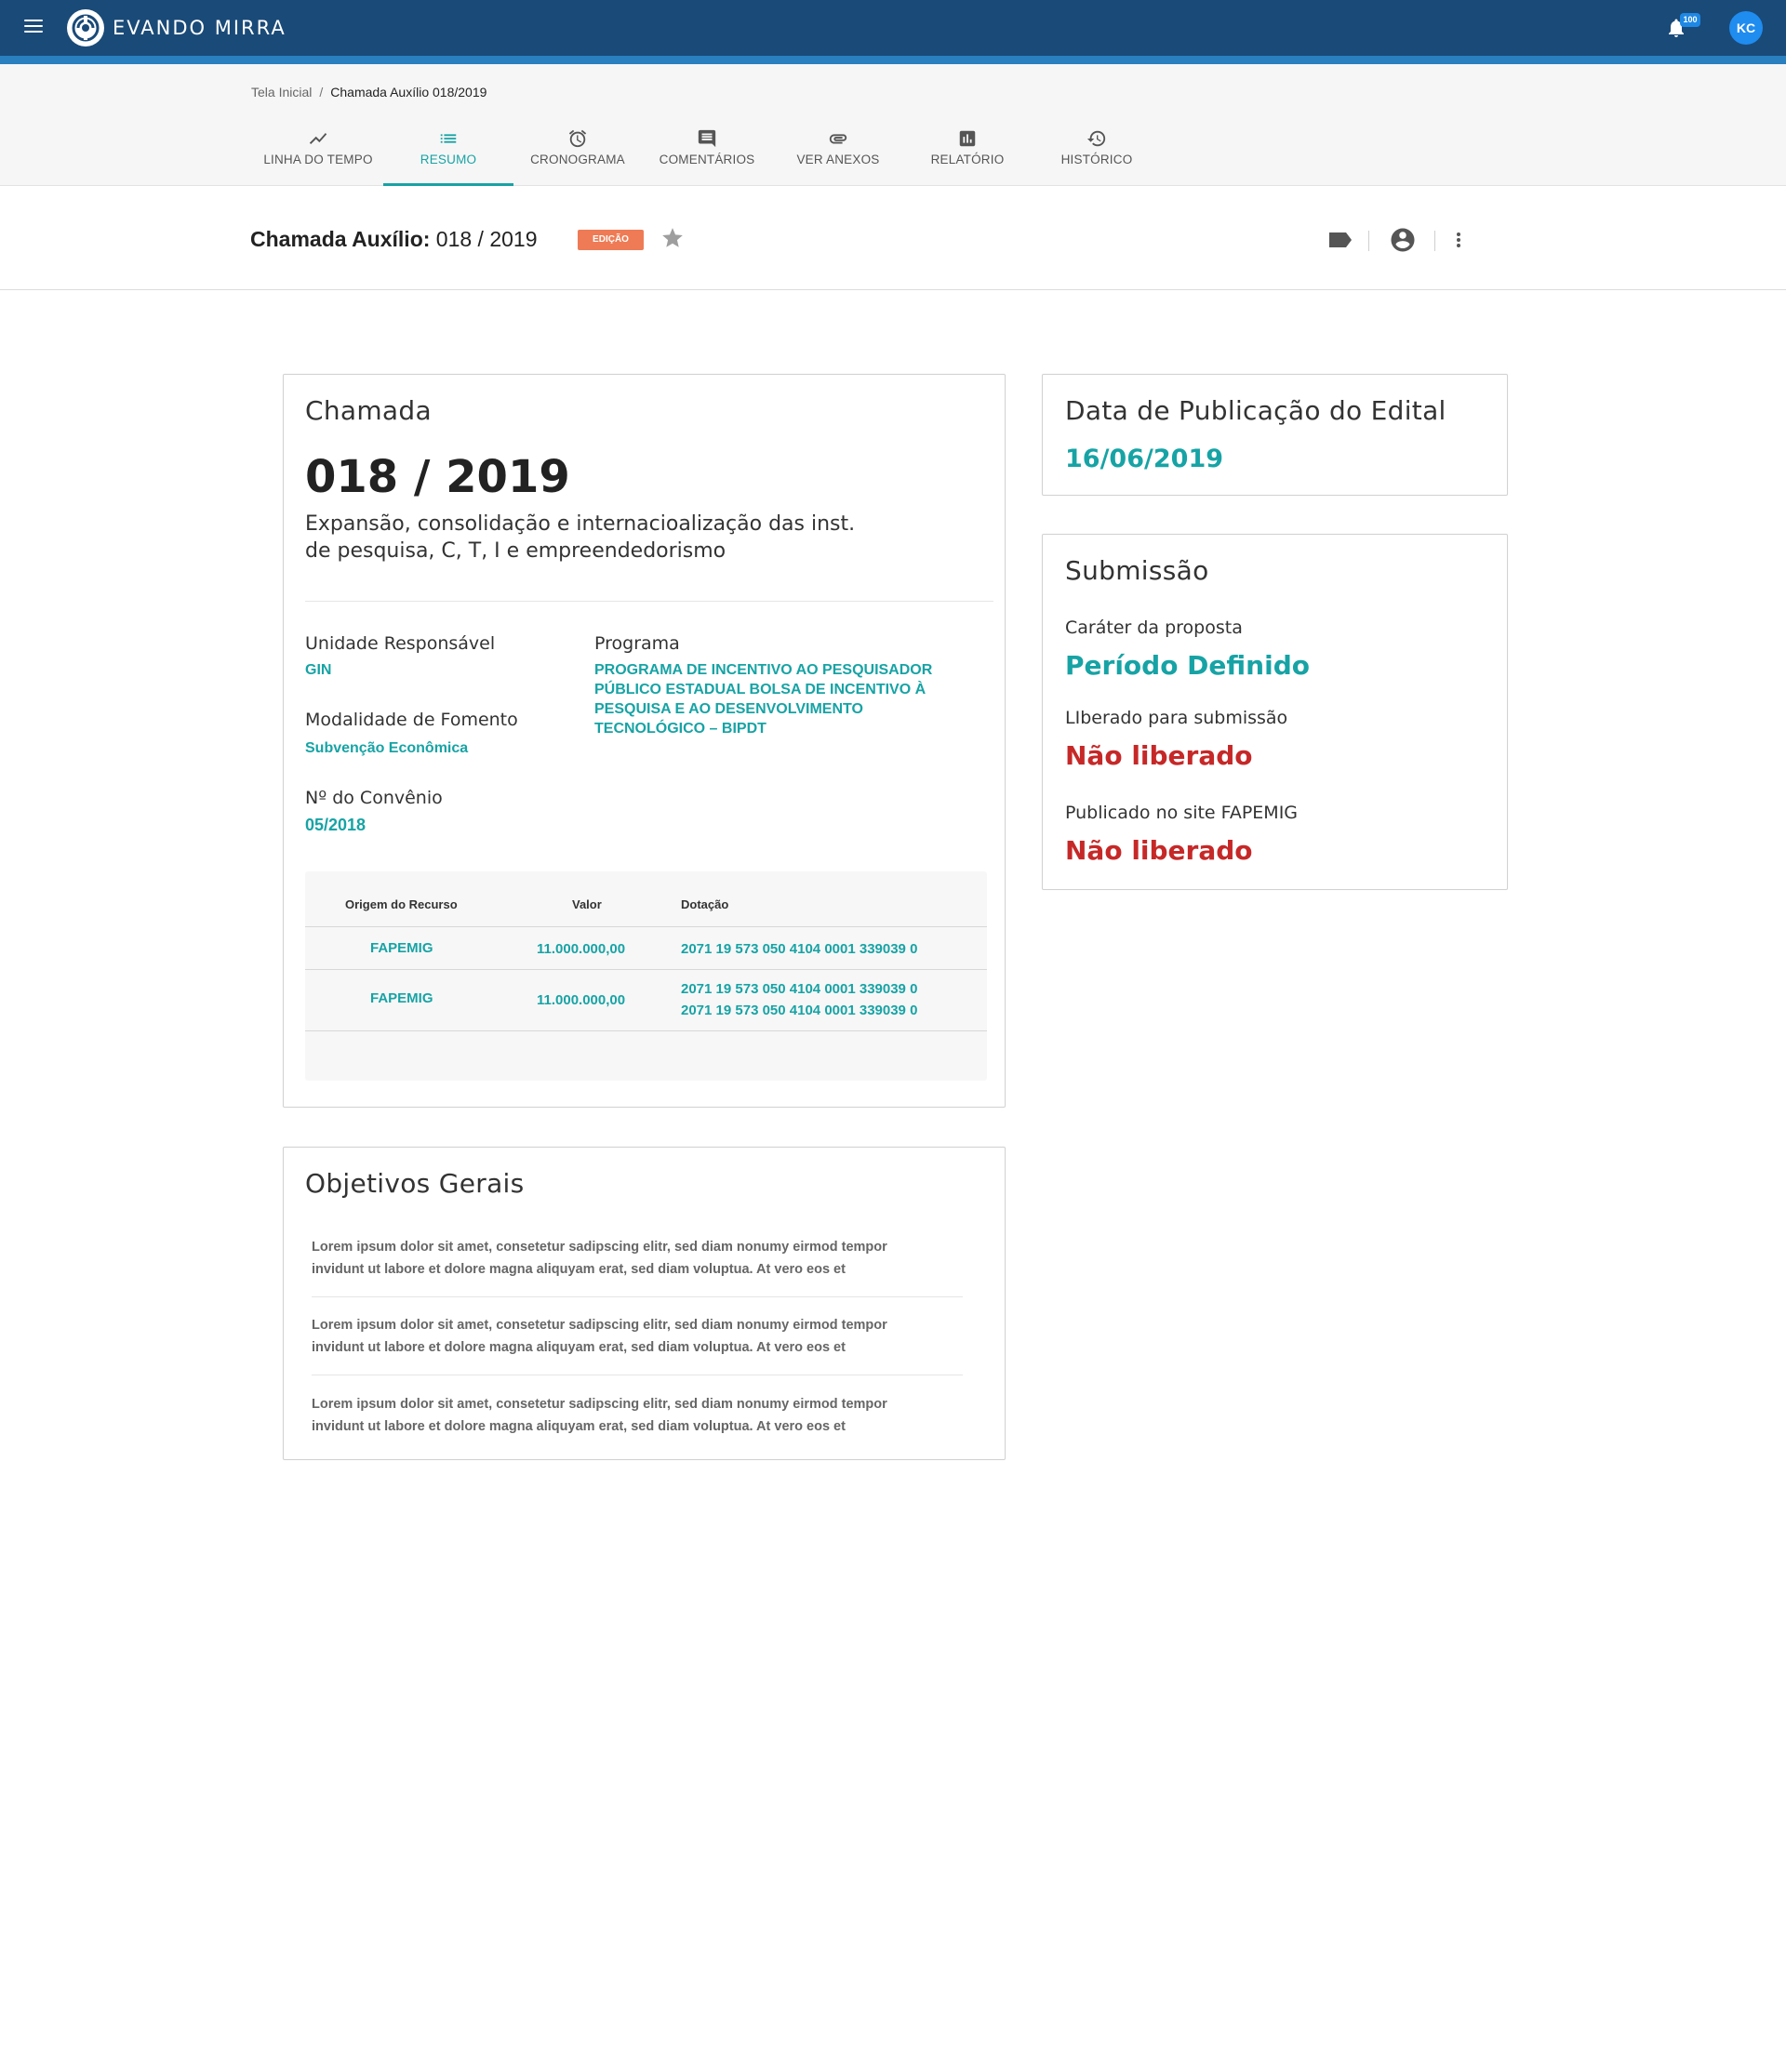 The height and width of the screenshot is (2072, 1786). I want to click on tab-ver-anexos: VER ANEXOS, so click(838, 157).